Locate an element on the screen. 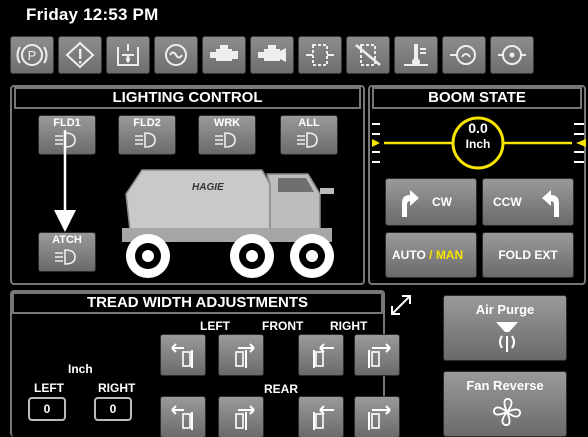 The height and width of the screenshot is (437, 588). cw-label: CW is located at coordinates (442, 202).